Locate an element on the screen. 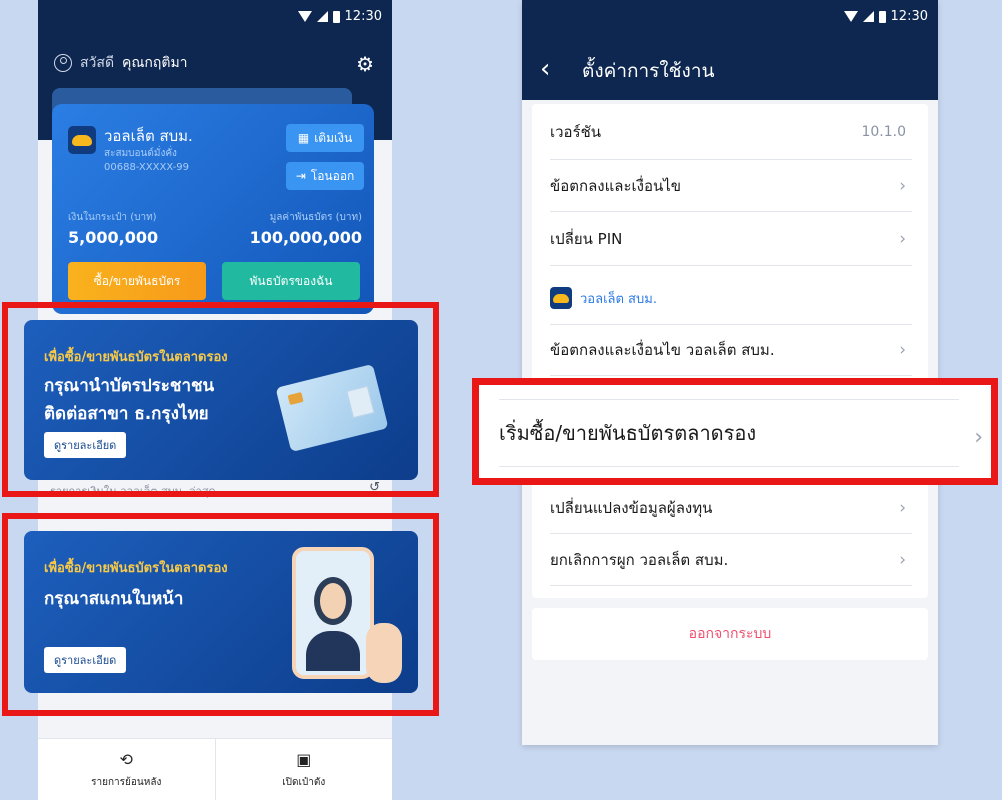 This screenshot has width=1002, height=800. wallet-subtitle: สะสมบอนด์มั่งคั่ง is located at coordinates (140, 153).